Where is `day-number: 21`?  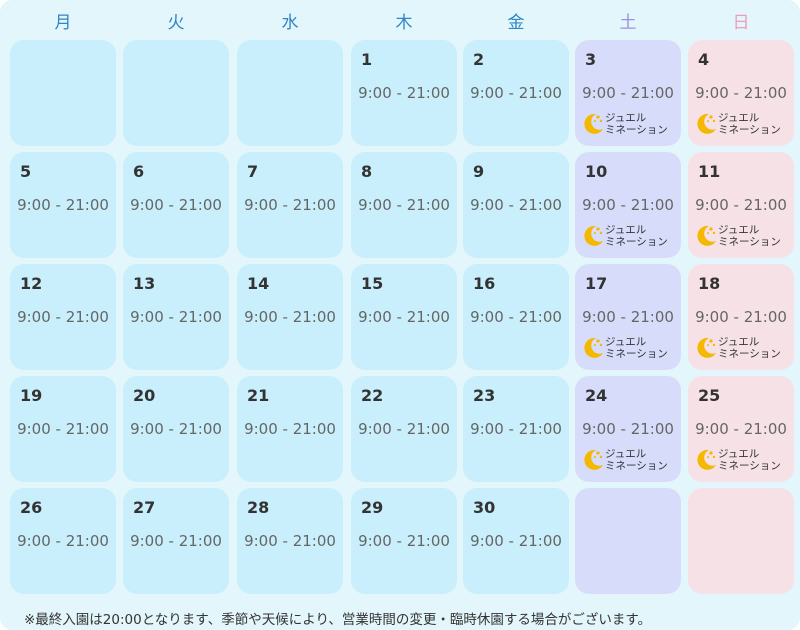
day-number: 21 is located at coordinates (258, 395).